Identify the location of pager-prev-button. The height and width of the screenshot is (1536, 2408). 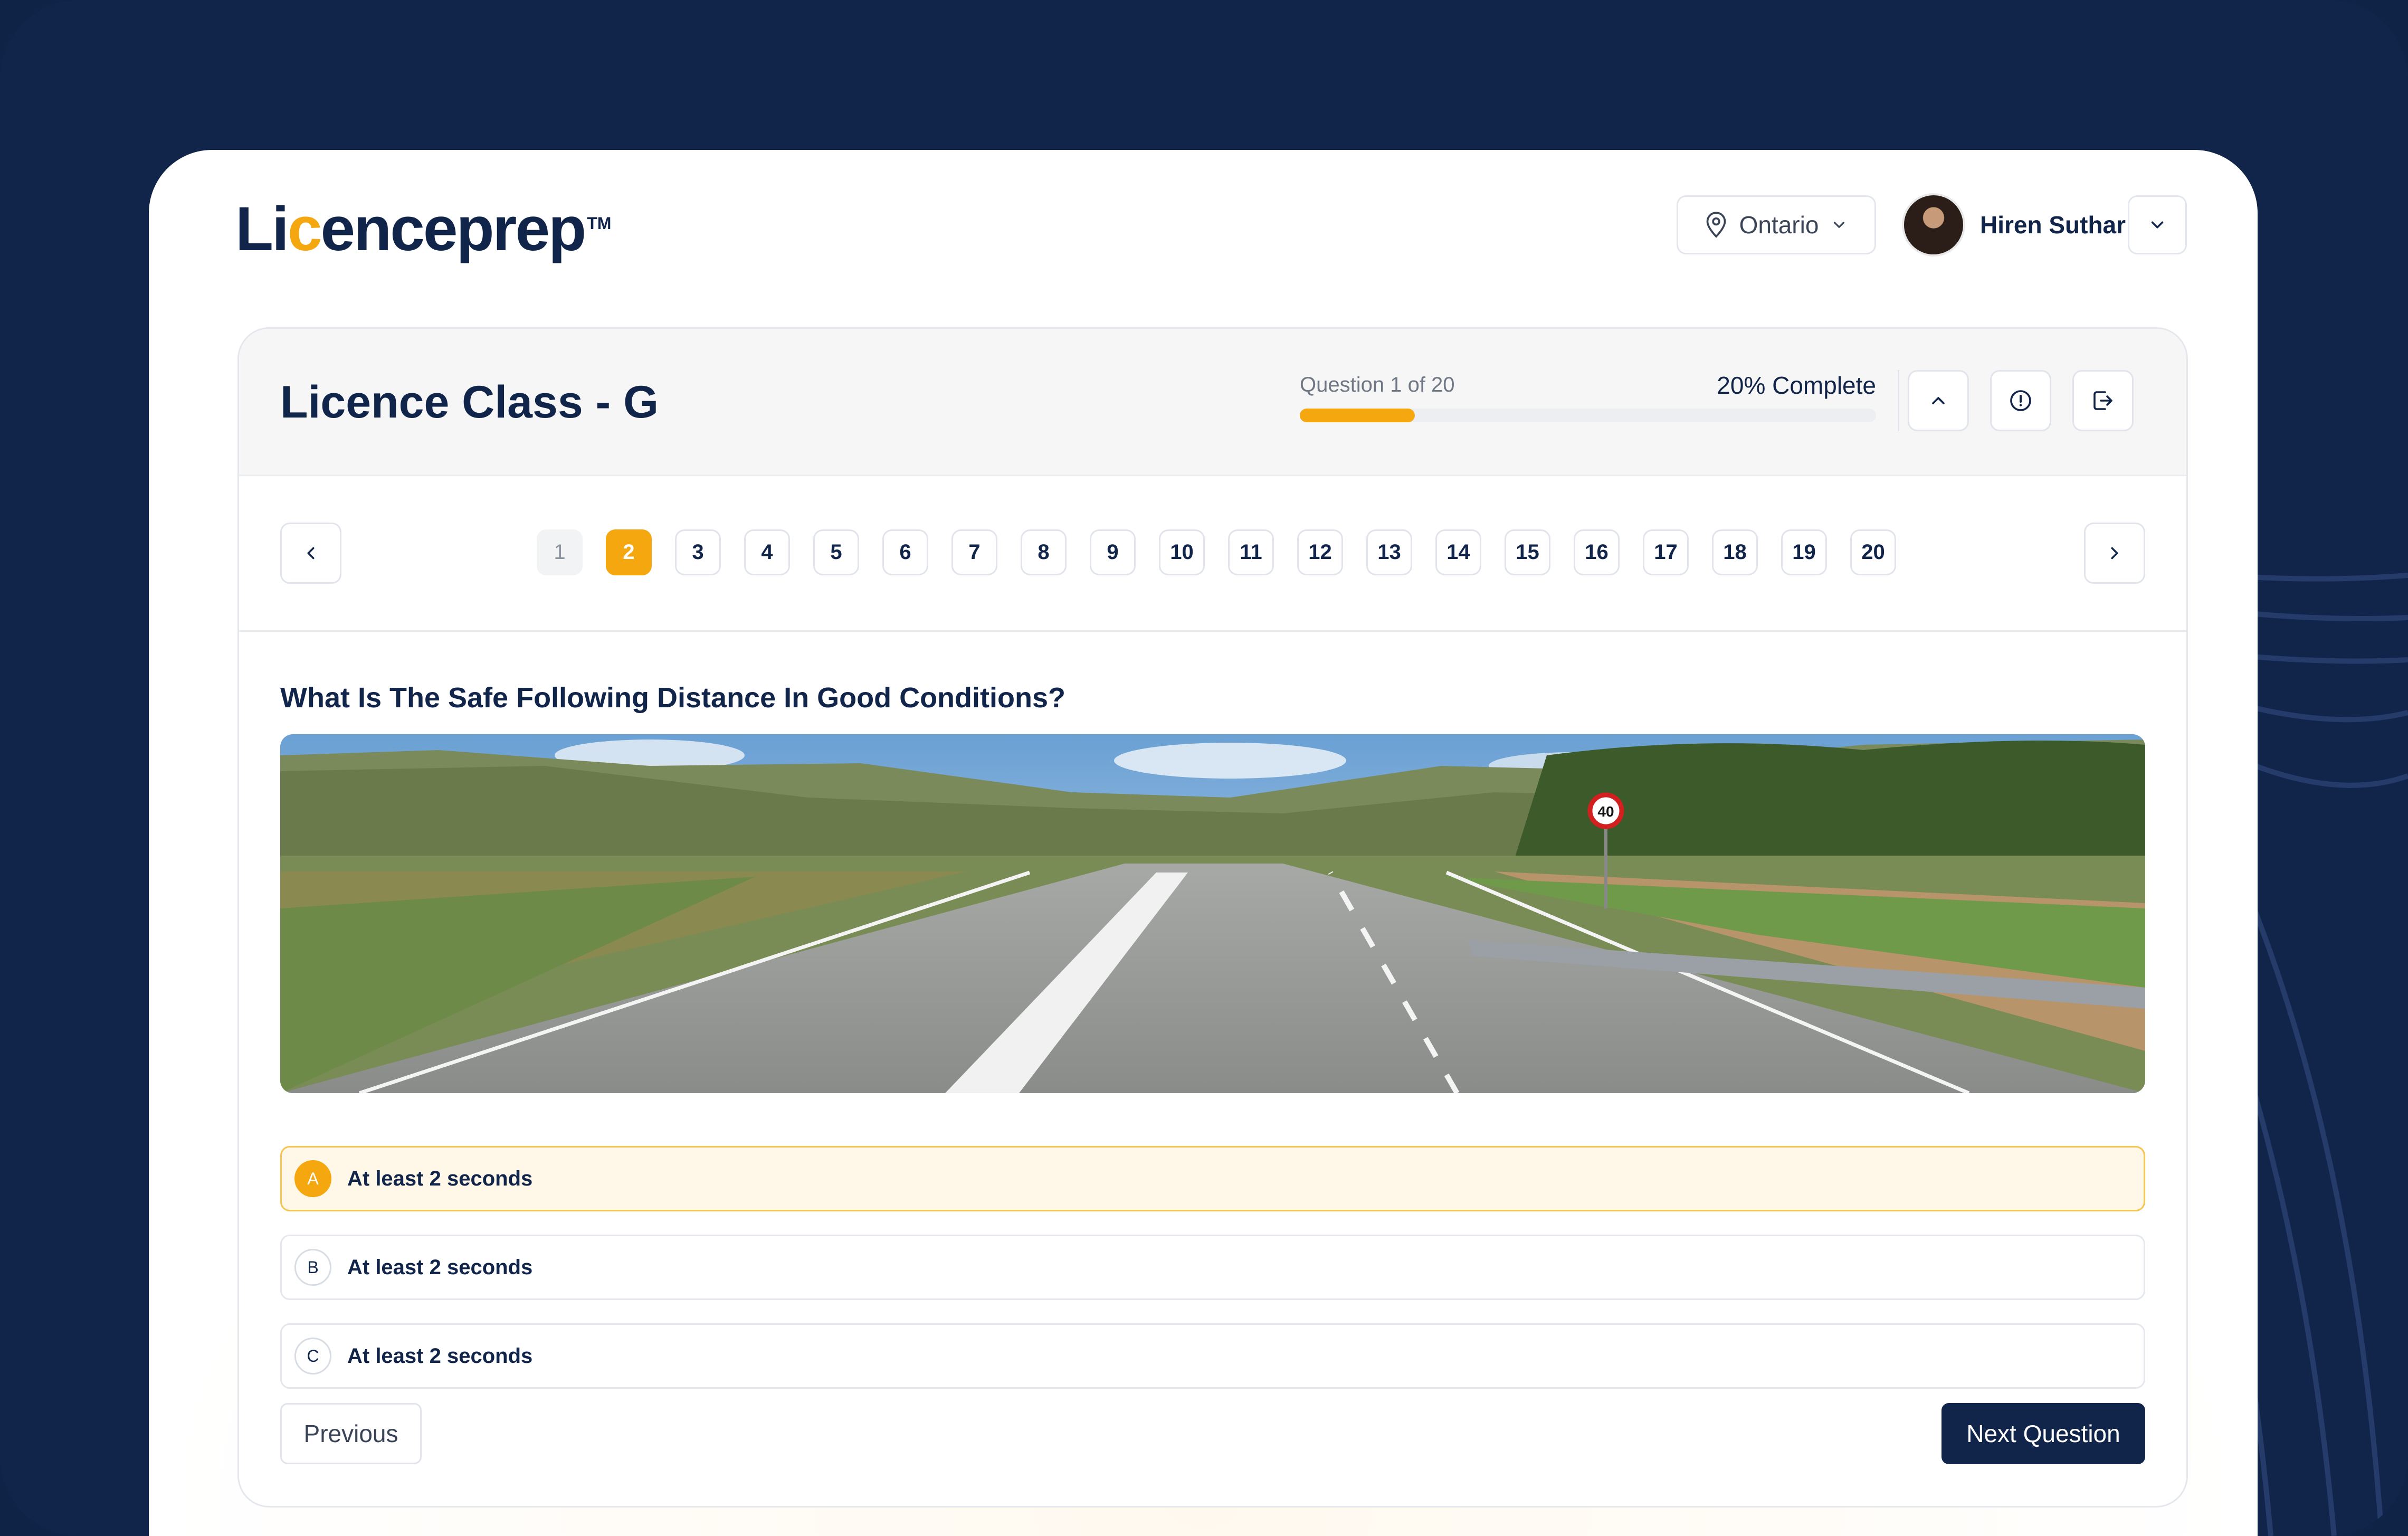
(310, 553).